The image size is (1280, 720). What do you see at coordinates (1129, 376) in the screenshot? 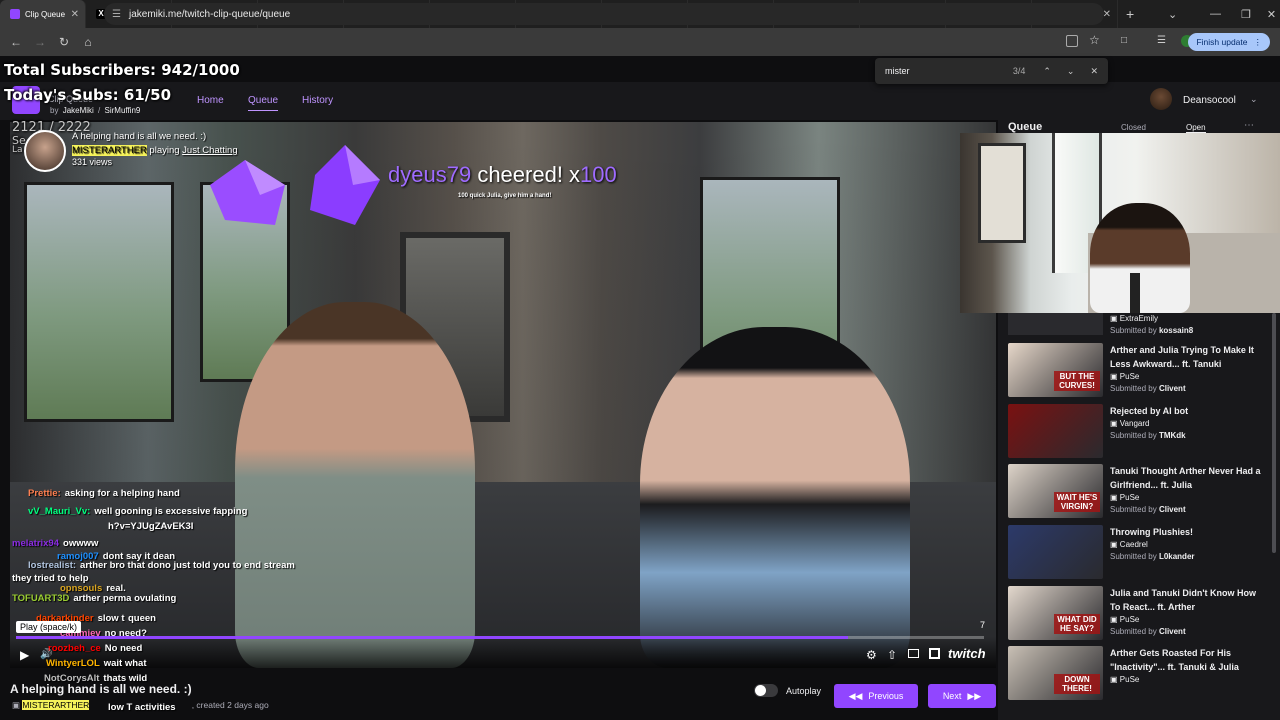
I see `queue-item-channel-name: PuSe` at bounding box center [1129, 376].